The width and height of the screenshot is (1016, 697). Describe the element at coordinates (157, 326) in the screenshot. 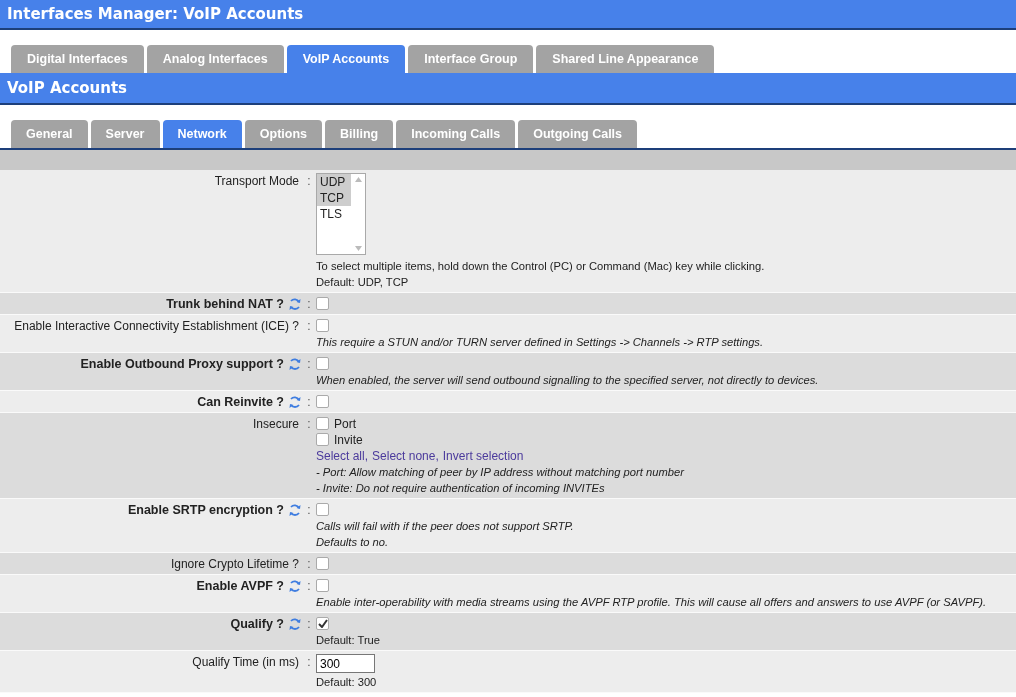

I see `field-label: Enable Interactive Connectivity Establishment (ICE) ?` at that location.